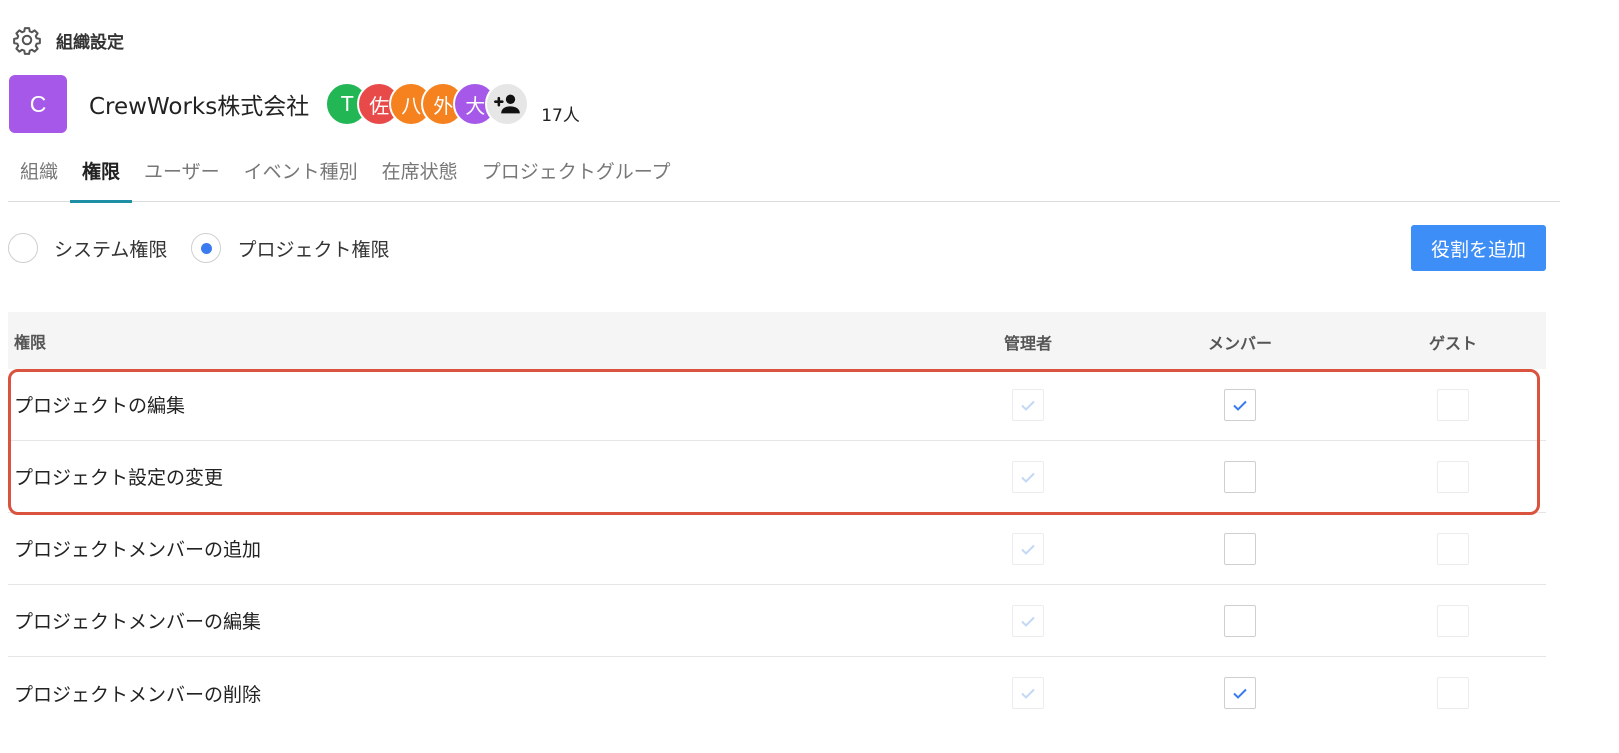 The height and width of the screenshot is (753, 1619). I want to click on table-header: 権限 管理者 メンバー ゲスト, so click(777, 340).